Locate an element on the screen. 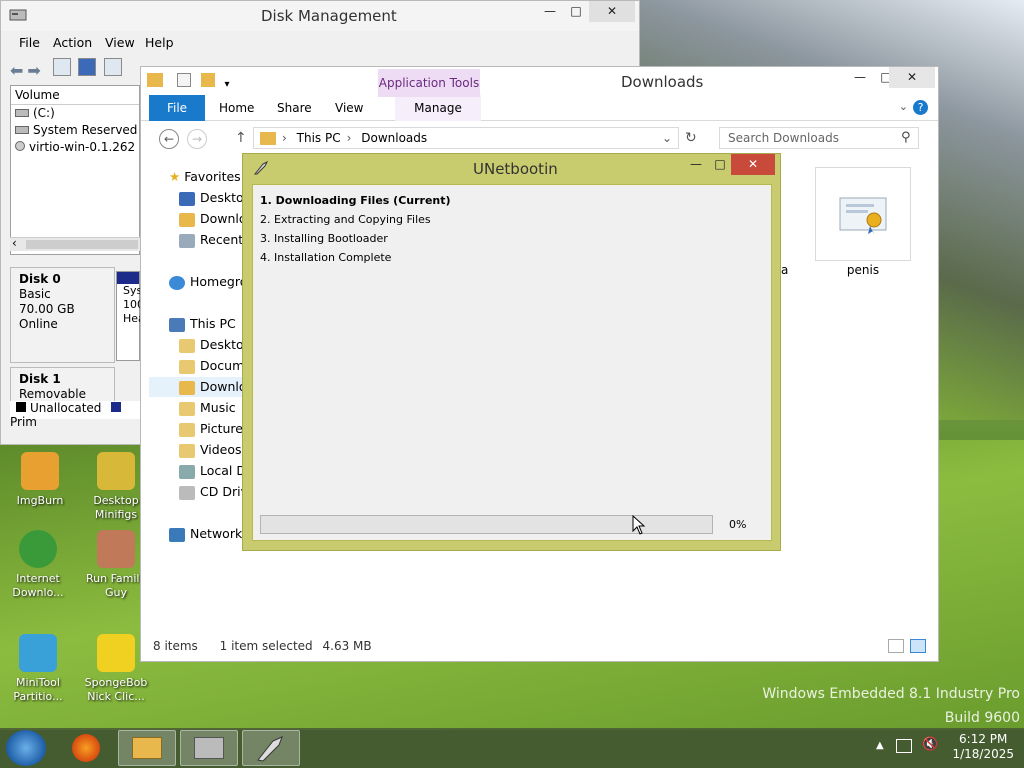 The height and width of the screenshot is (768, 1024). details-view-icon is located at coordinates (896, 646).